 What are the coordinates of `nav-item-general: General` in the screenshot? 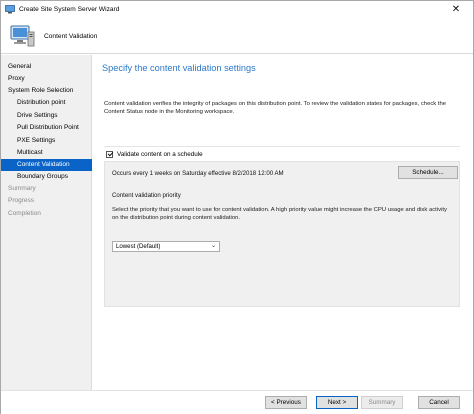 It's located at (46, 67).